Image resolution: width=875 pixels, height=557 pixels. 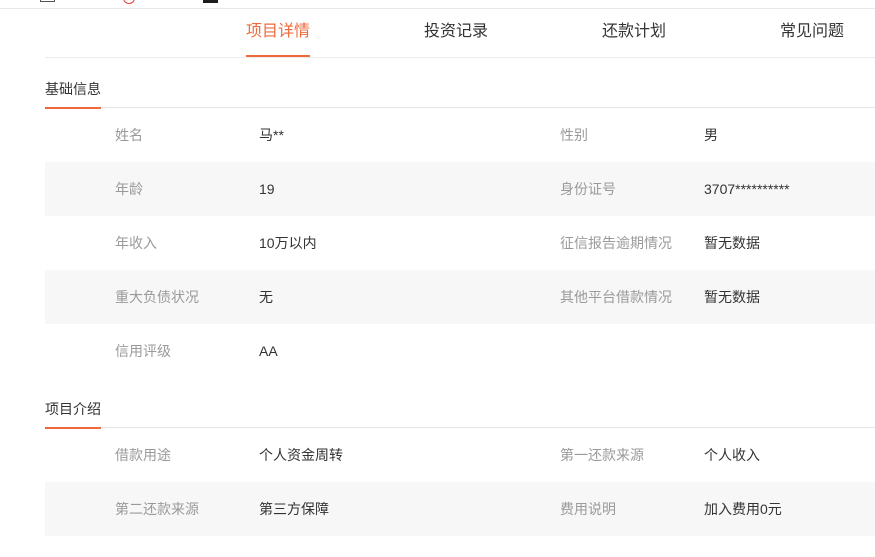 What do you see at coordinates (271, 135) in the screenshot?
I see `field-value: 马**` at bounding box center [271, 135].